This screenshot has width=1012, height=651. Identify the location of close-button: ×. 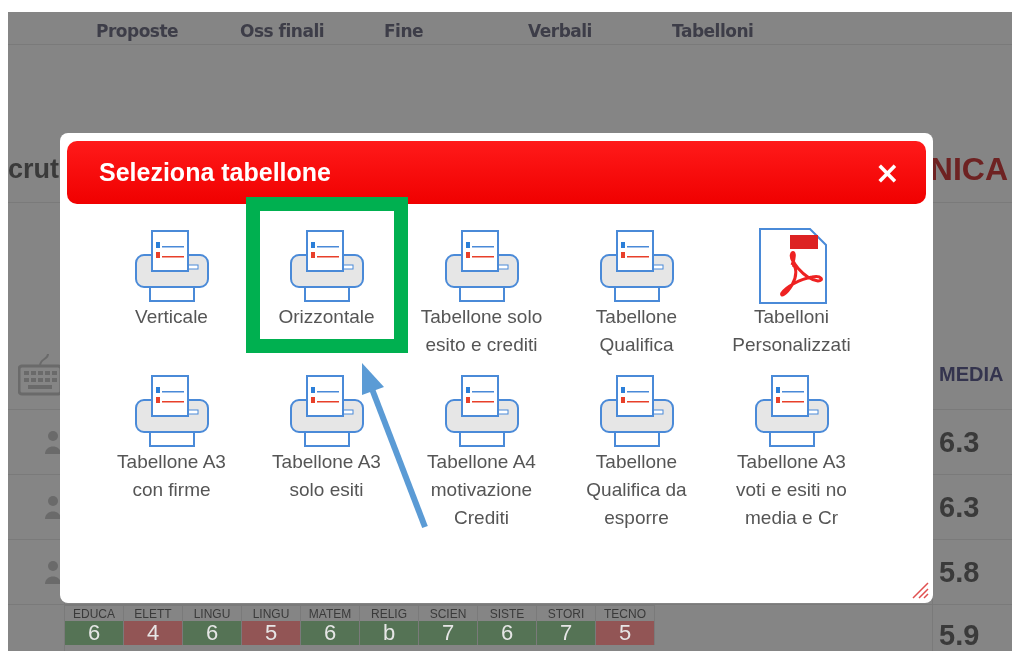
(887, 172).